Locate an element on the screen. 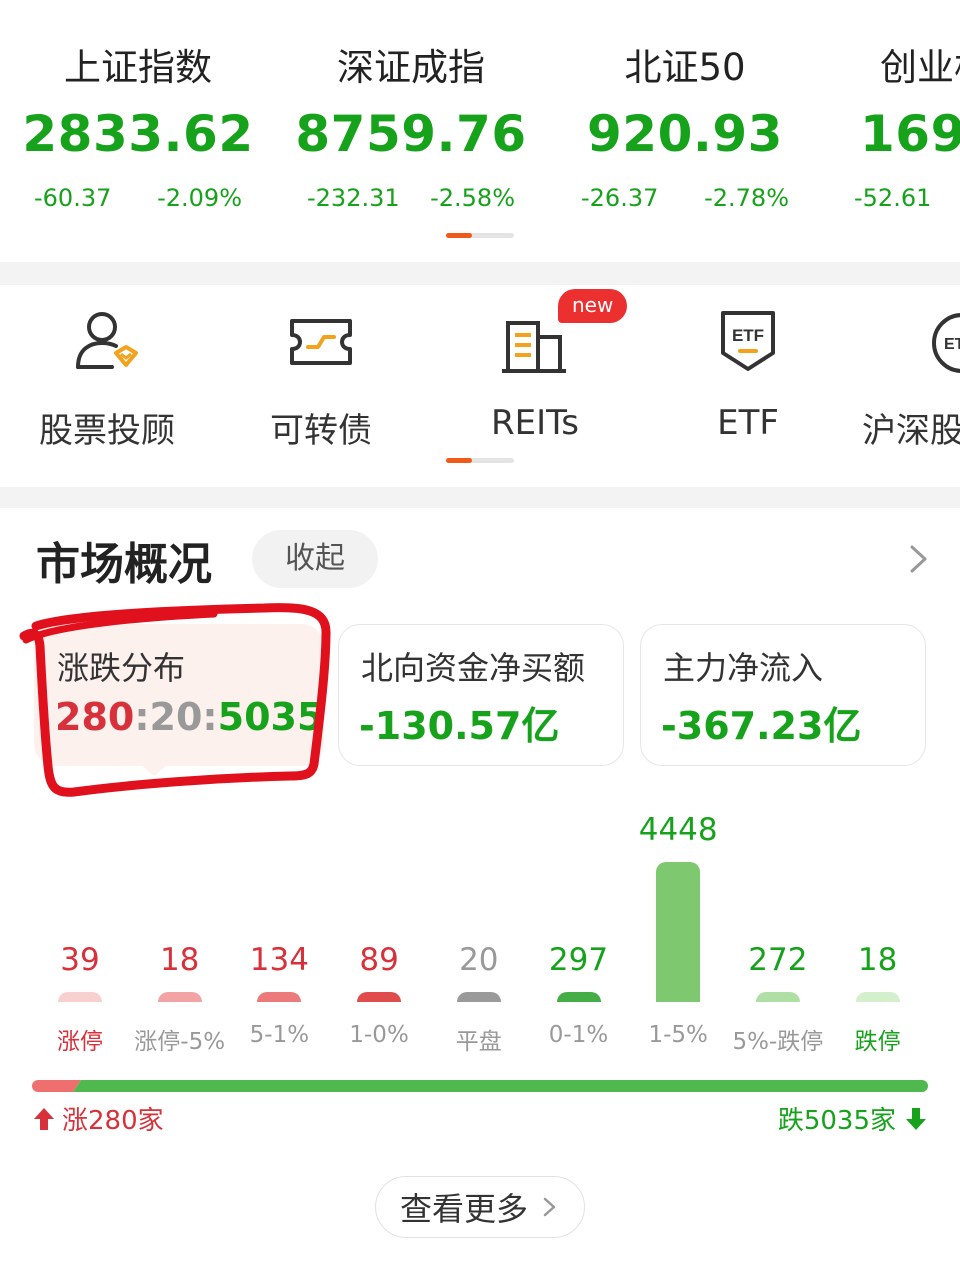 The width and height of the screenshot is (960, 1266). distribution-count: 89 is located at coordinates (379, 960).